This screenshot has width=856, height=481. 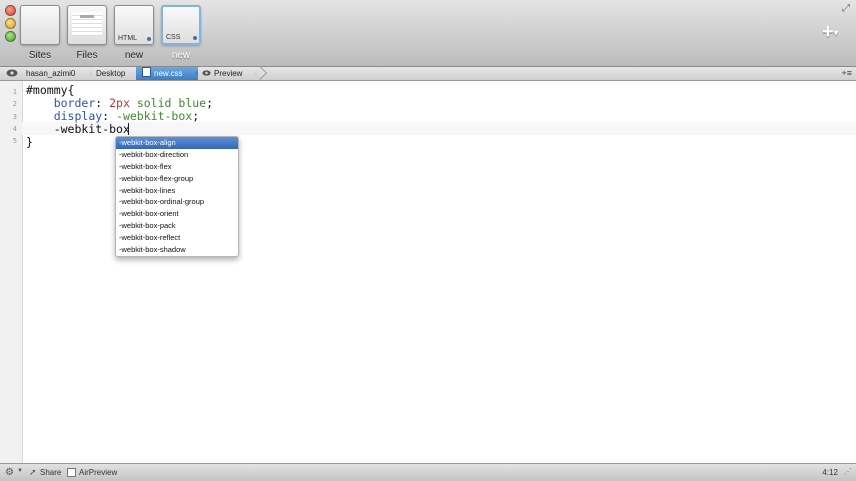 What do you see at coordinates (10, 36) in the screenshot?
I see `zoom-window-button` at bounding box center [10, 36].